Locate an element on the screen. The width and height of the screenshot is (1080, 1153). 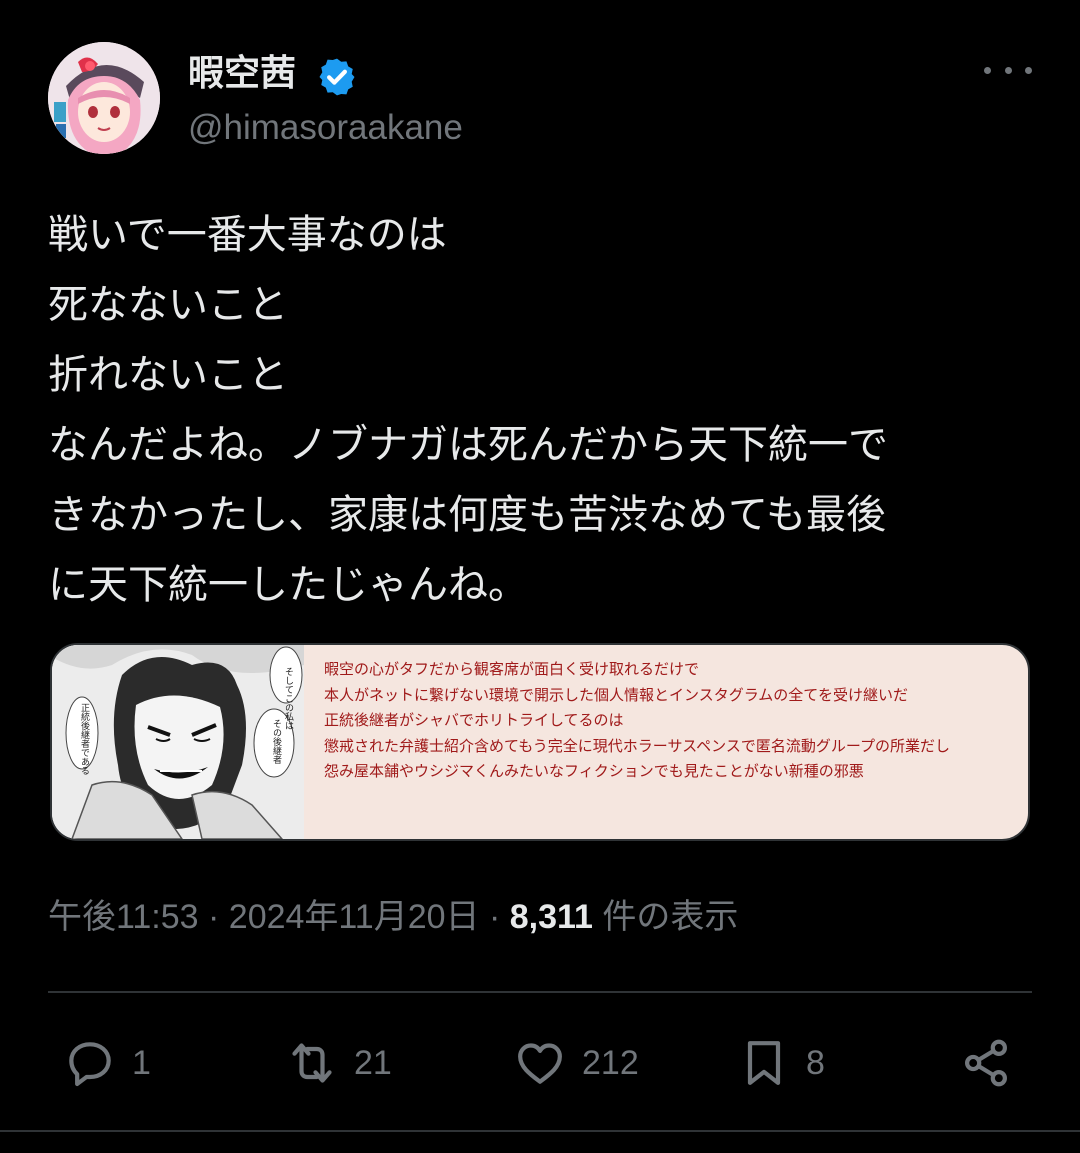
verified-badge-icon is located at coordinates (337, 77).